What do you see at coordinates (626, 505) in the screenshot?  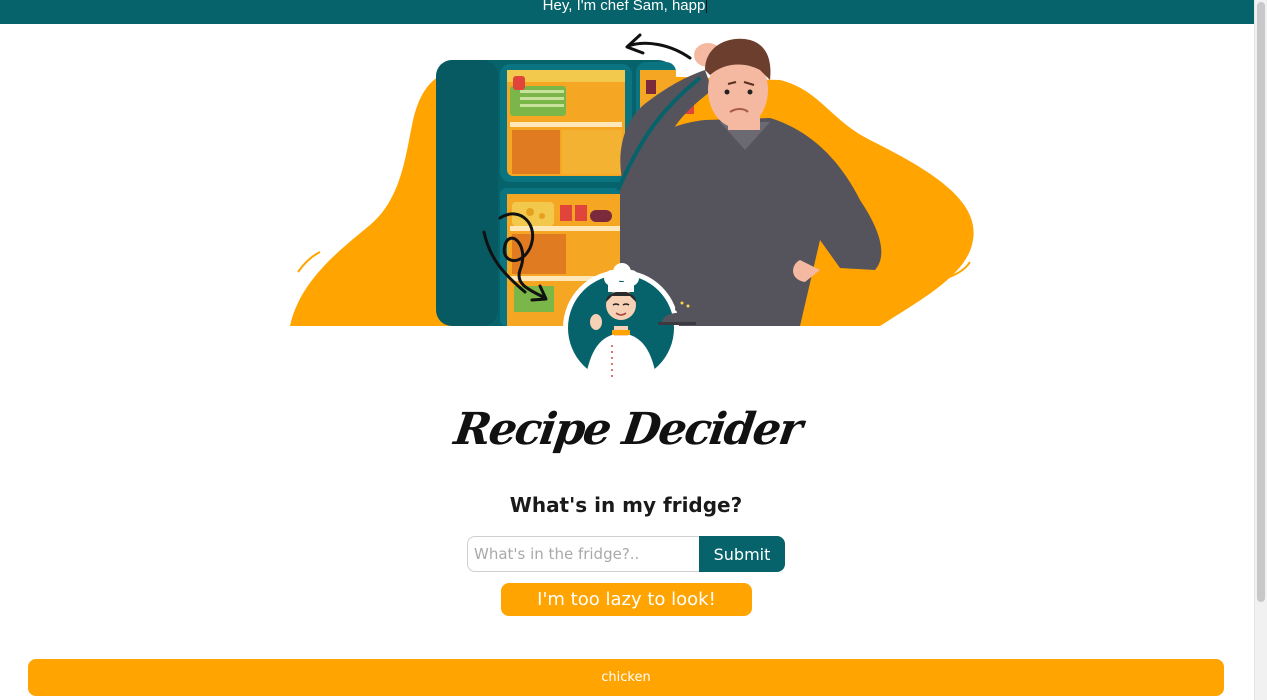 I see `page-subtitle: What's in my fridge?` at bounding box center [626, 505].